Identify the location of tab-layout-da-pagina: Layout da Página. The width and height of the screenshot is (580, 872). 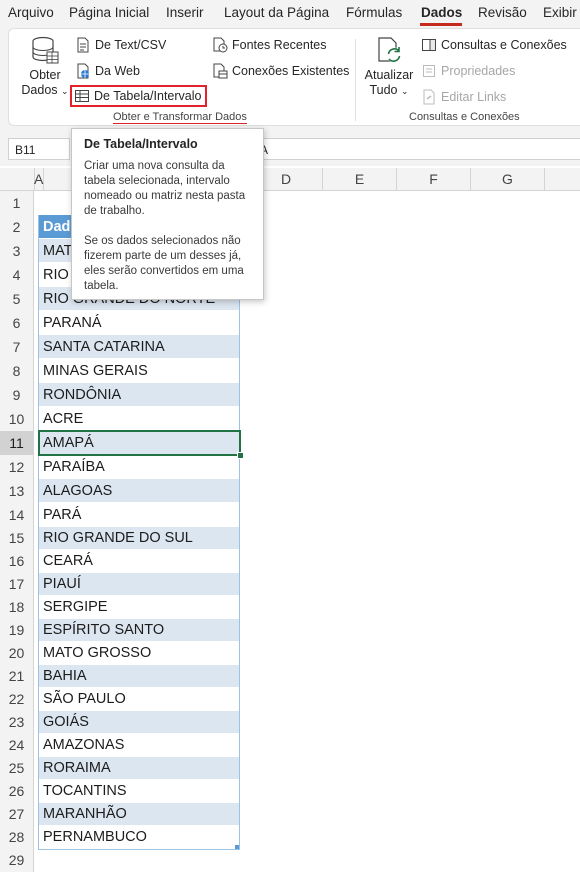
(276, 12).